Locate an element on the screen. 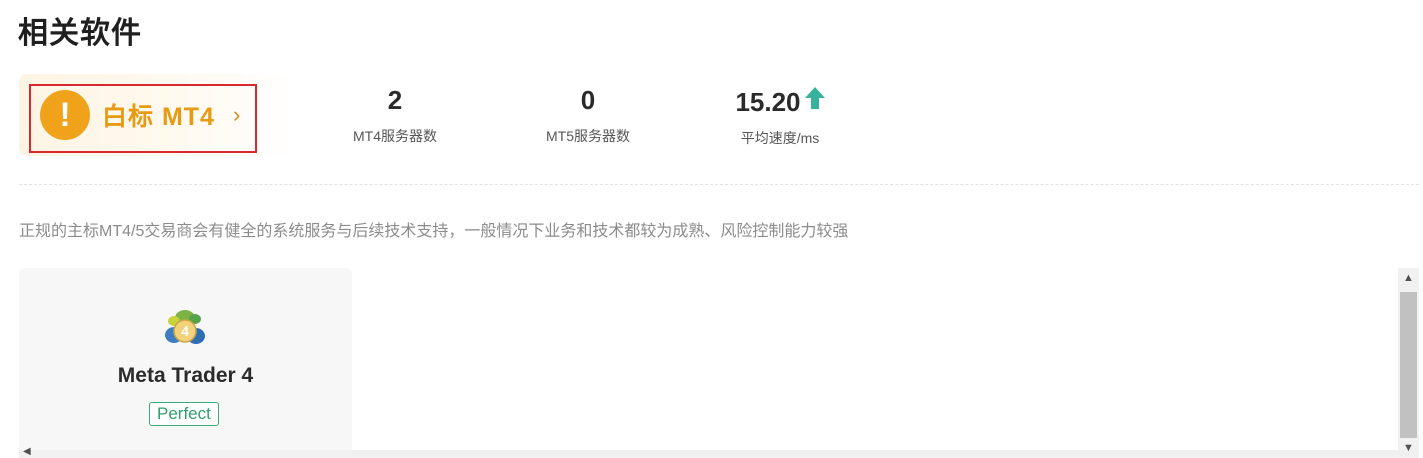  divider is located at coordinates (719, 184).